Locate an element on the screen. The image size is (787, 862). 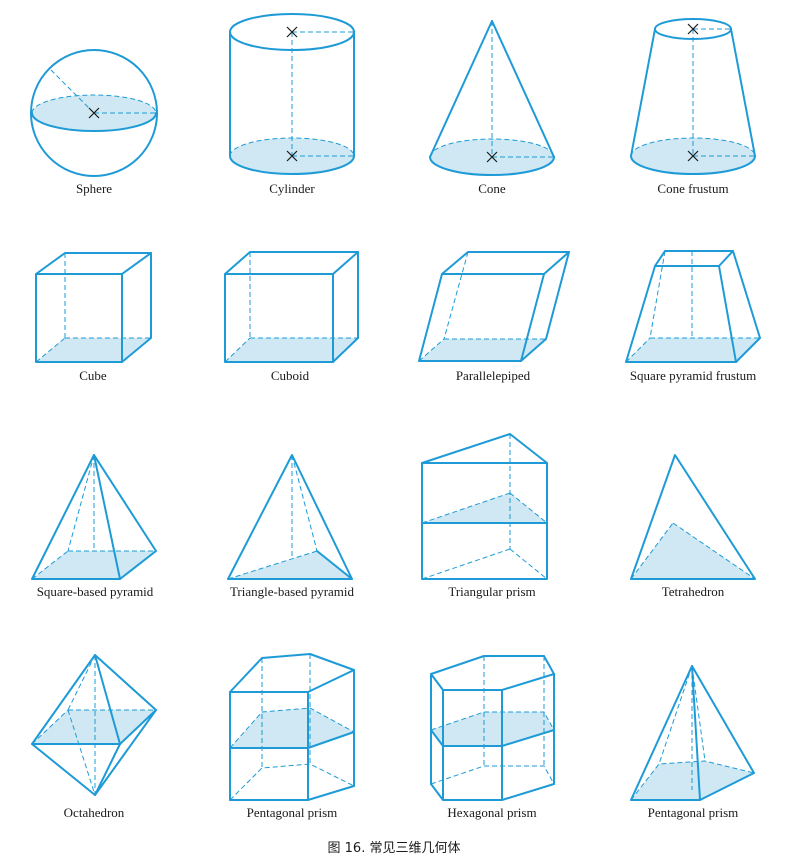
octahedron-figure is located at coordinates (94, 725).